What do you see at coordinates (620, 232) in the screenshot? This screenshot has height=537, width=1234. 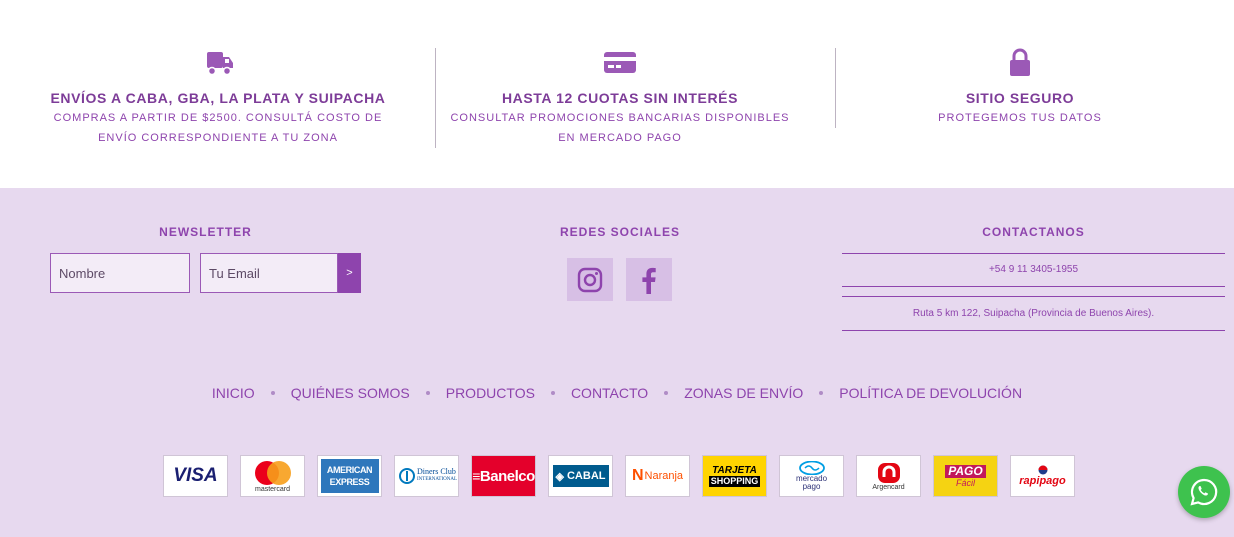 I see `social-heading: REDES SOCIALES` at bounding box center [620, 232].